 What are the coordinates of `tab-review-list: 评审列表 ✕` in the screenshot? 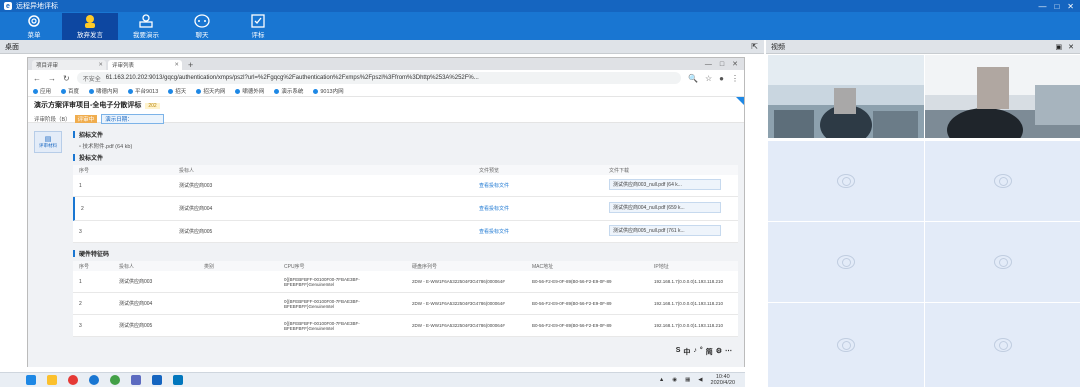 It's located at (145, 65).